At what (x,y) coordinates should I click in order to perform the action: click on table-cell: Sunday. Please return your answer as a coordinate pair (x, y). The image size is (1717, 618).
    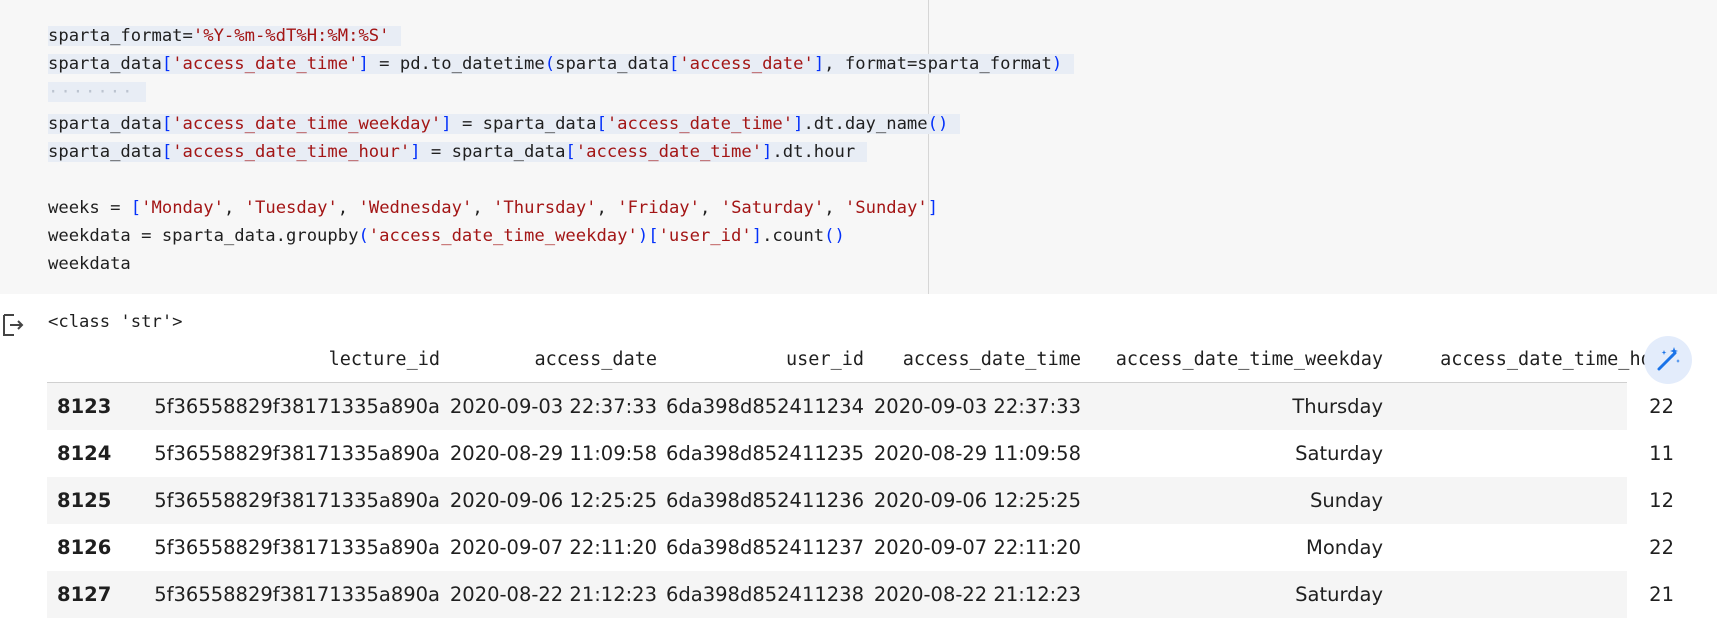
    Looking at the image, I should click on (1346, 500).